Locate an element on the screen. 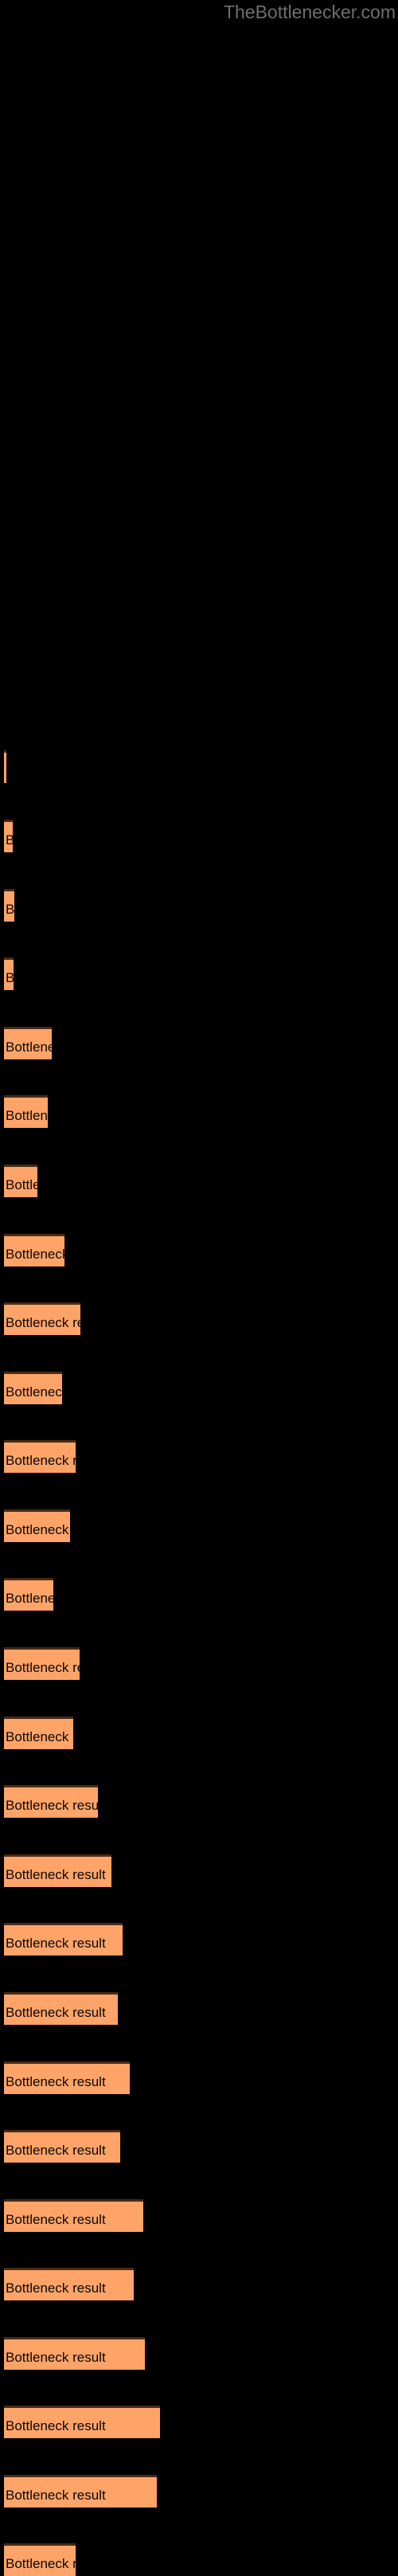 Image resolution: width=398 pixels, height=2576 pixels. bar-9: Bottleneck result is located at coordinates (42, 1318).